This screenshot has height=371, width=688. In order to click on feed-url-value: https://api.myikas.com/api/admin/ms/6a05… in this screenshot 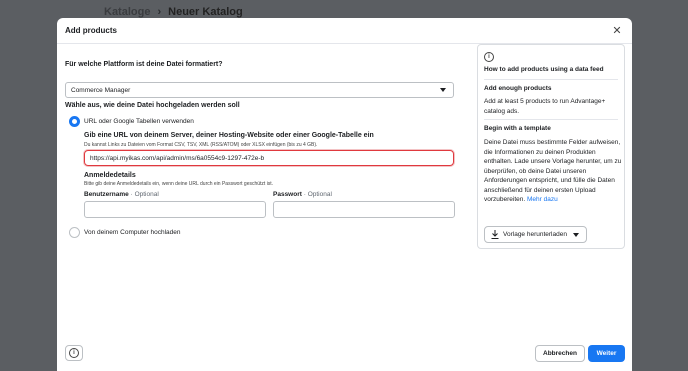, I will do `click(177, 158)`.